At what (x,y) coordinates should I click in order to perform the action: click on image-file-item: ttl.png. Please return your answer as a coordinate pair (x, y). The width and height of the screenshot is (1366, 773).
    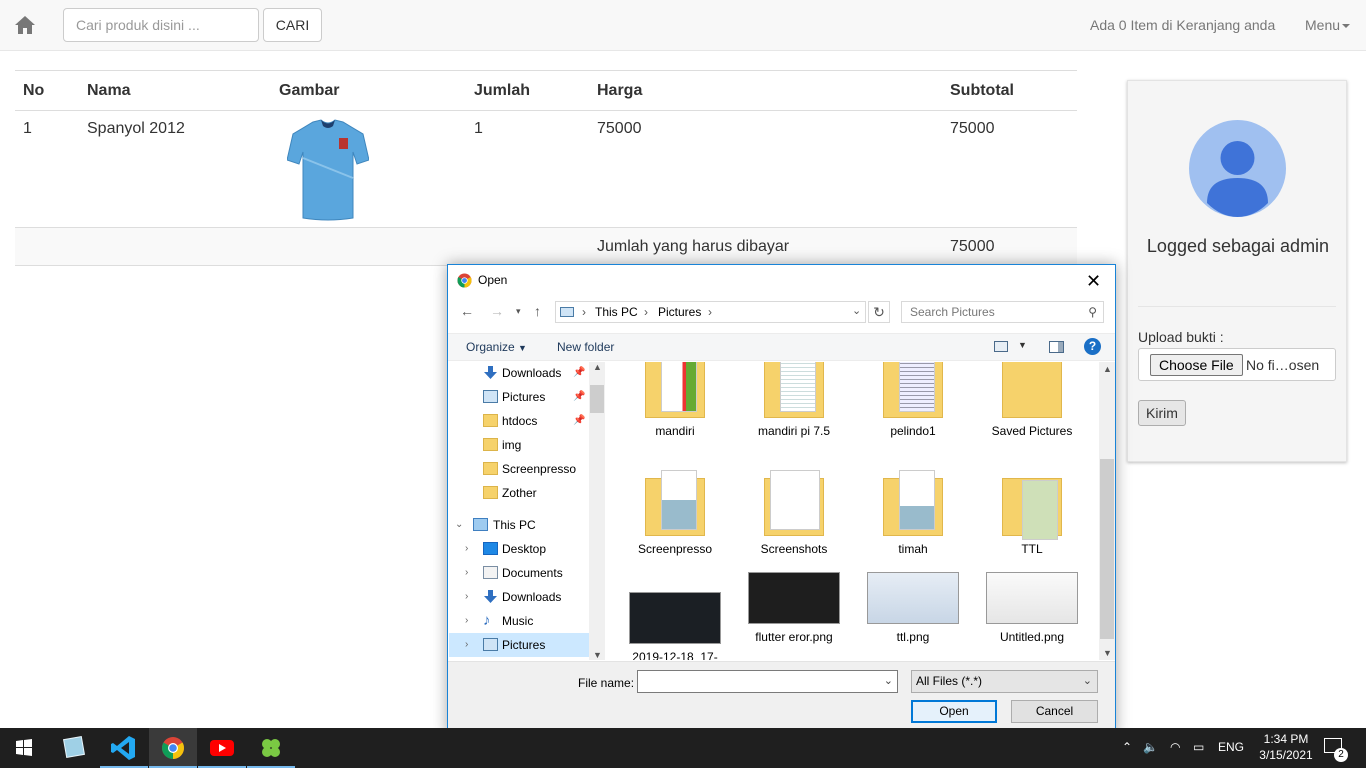
    Looking at the image, I should click on (913, 608).